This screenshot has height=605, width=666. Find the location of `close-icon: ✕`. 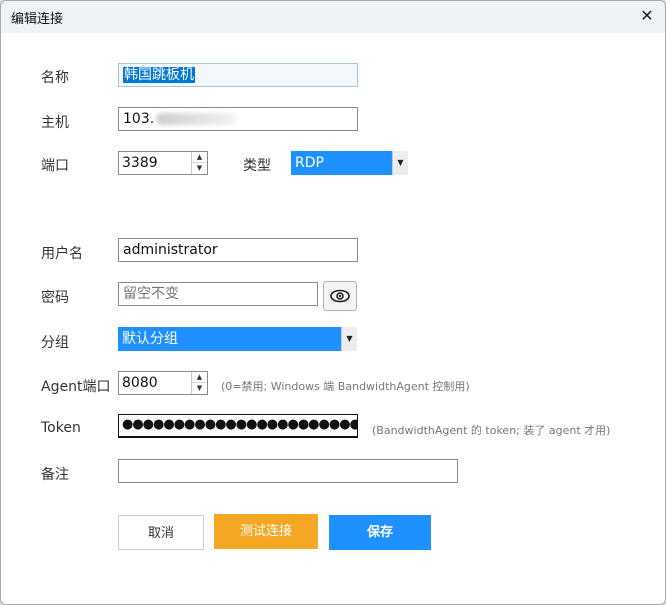

close-icon: ✕ is located at coordinates (647, 17).